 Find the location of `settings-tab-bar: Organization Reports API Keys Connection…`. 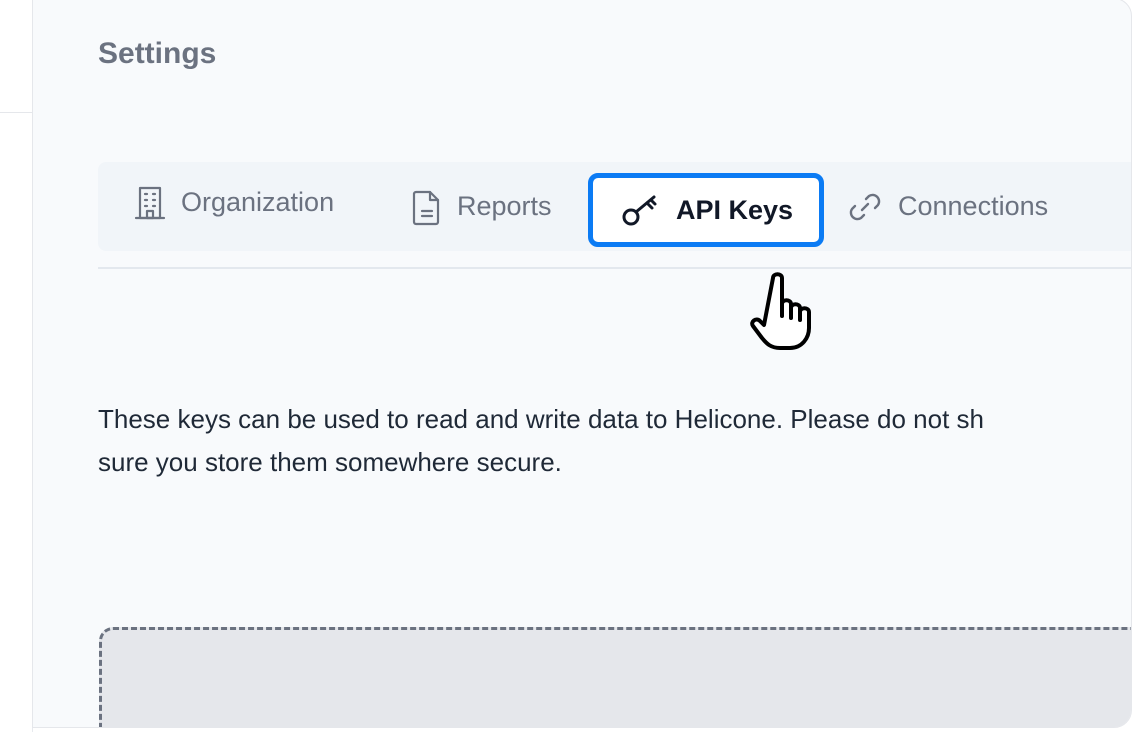

settings-tab-bar: Organization Reports API Keys Connection… is located at coordinates (614, 206).